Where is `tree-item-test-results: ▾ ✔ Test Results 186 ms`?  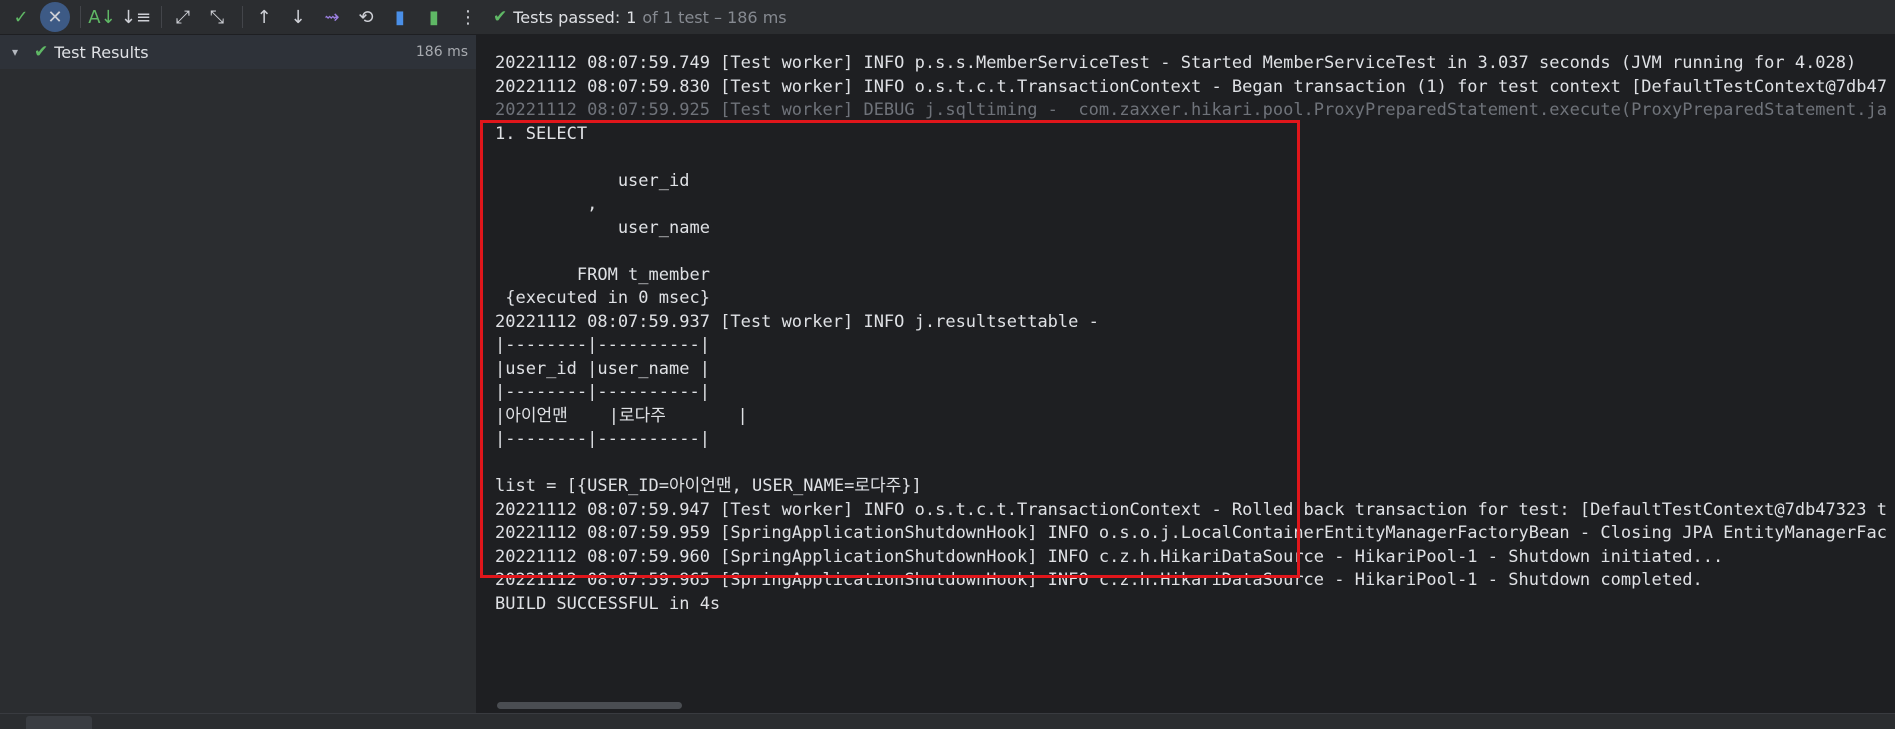 tree-item-test-results: ▾ ✔ Test Results 186 ms is located at coordinates (238, 52).